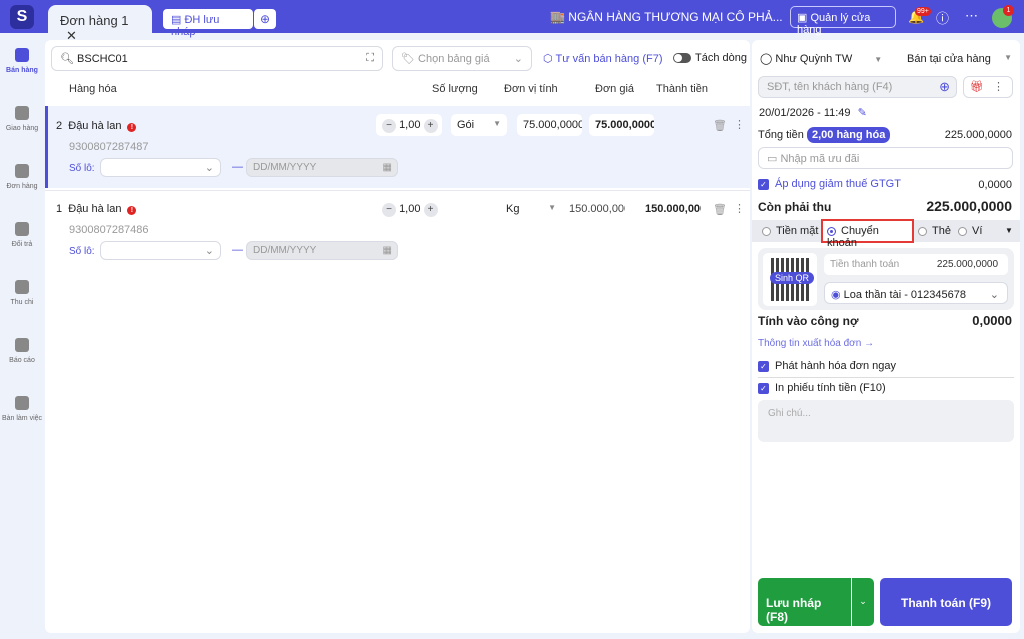  I want to click on unit-value: Kg, so click(513, 209).